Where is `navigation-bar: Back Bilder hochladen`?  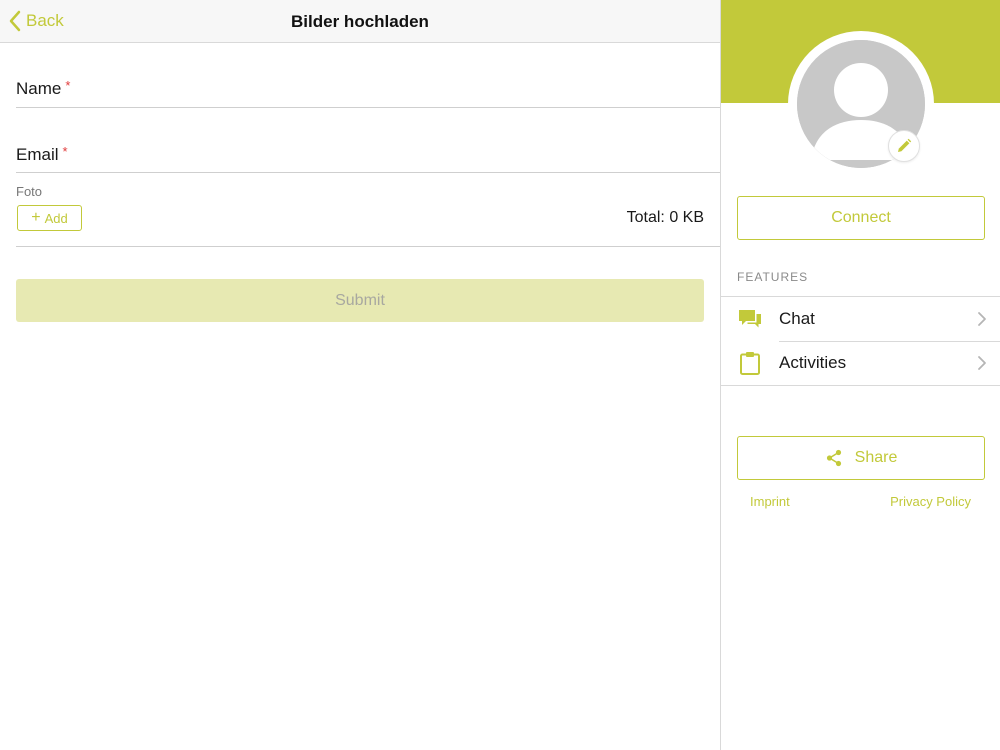 navigation-bar: Back Bilder hochladen is located at coordinates (360, 21).